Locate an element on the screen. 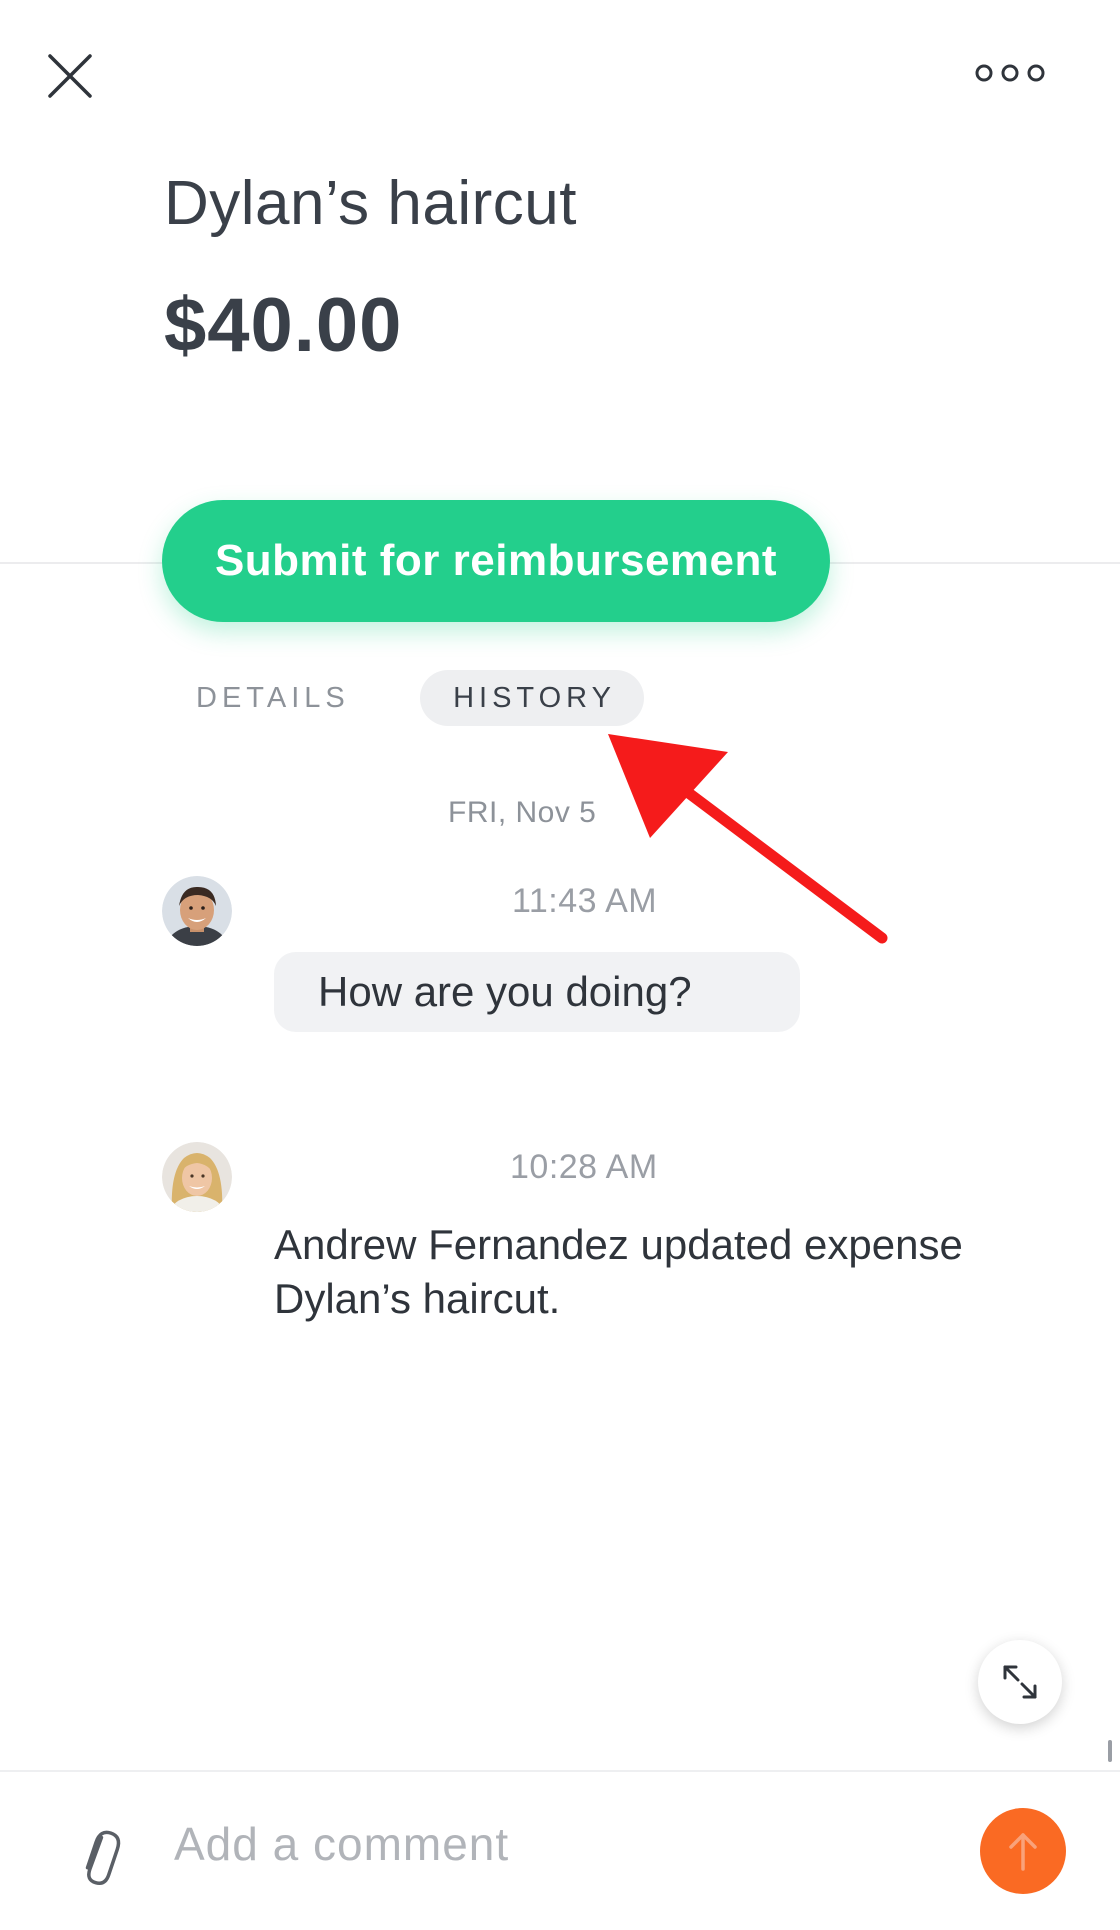 The height and width of the screenshot is (1930, 1120). paperclip-icon is located at coordinates (103, 1857).